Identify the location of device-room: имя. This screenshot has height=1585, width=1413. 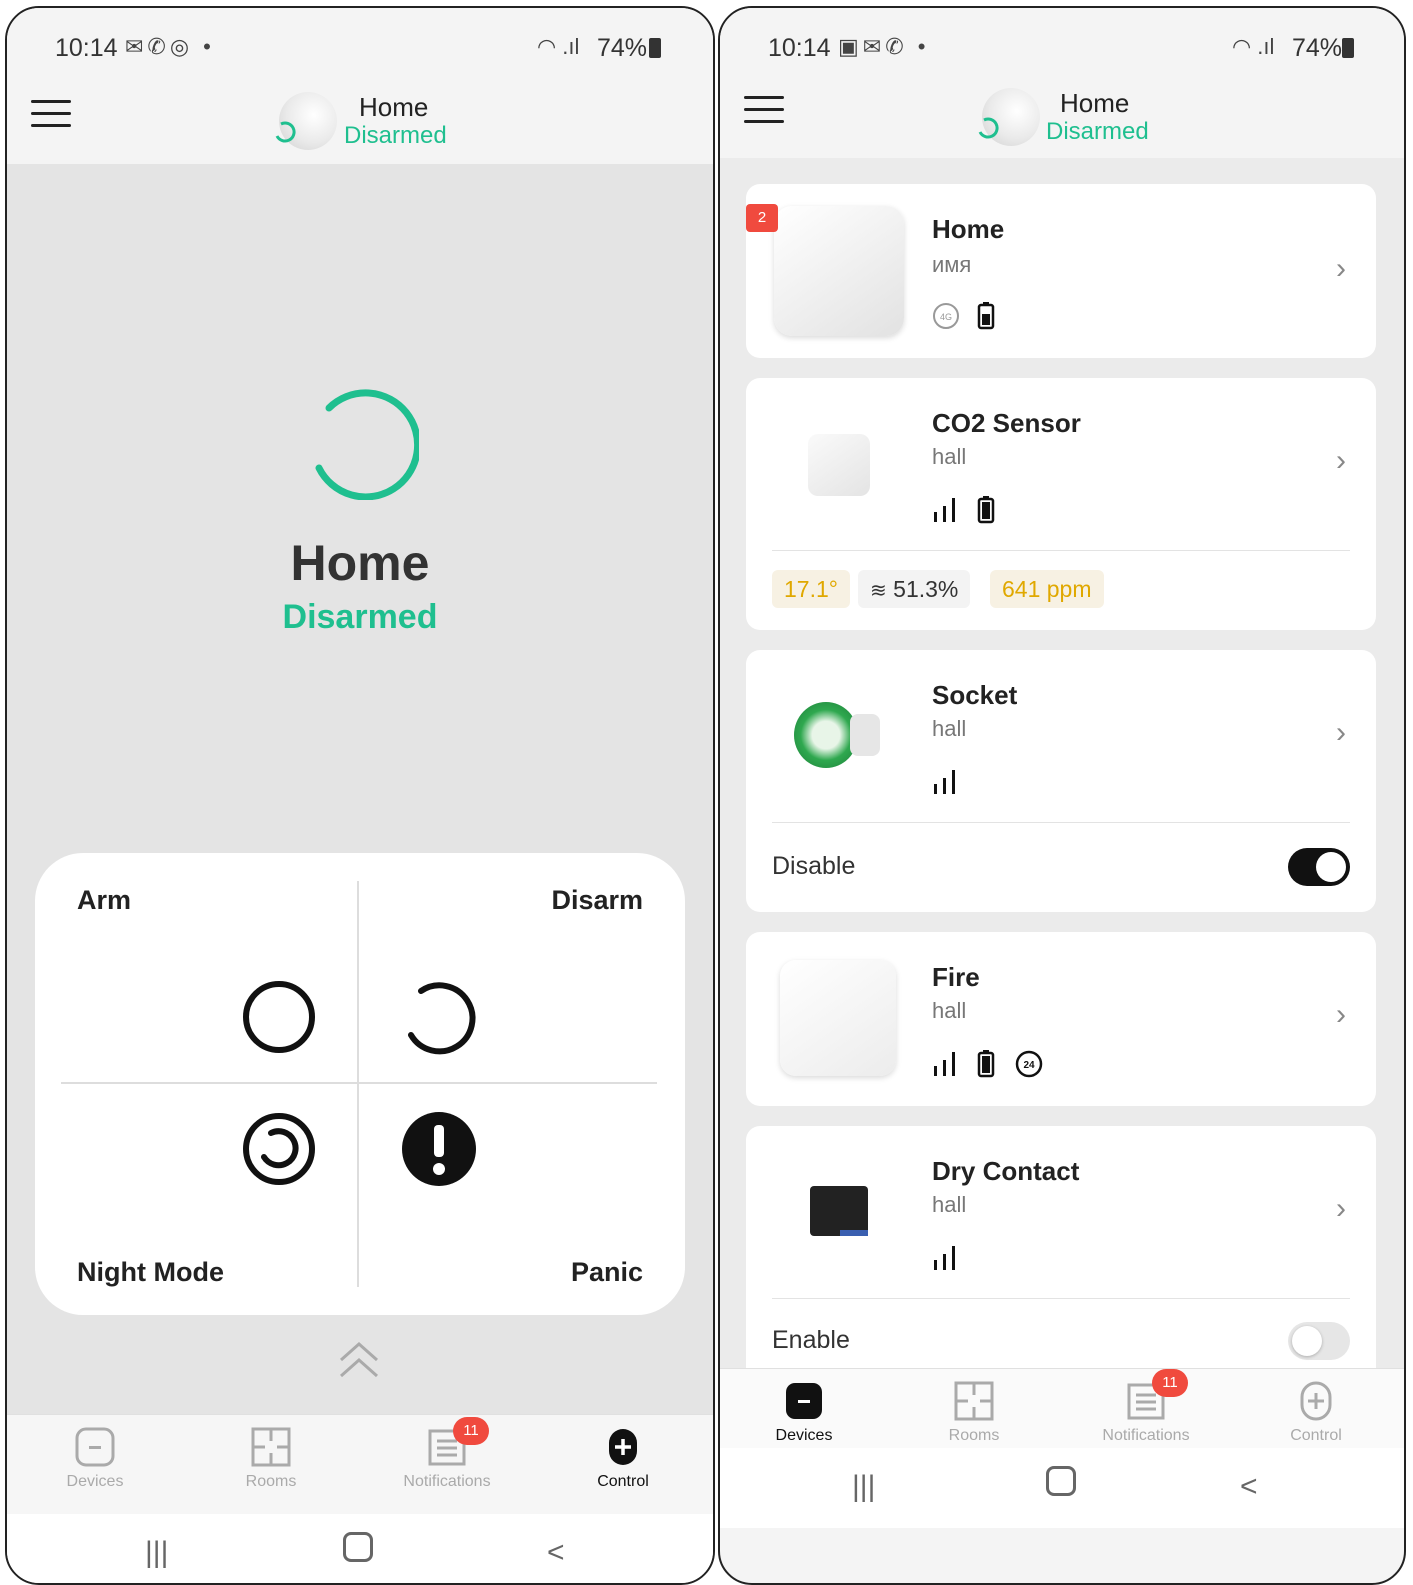
(952, 264).